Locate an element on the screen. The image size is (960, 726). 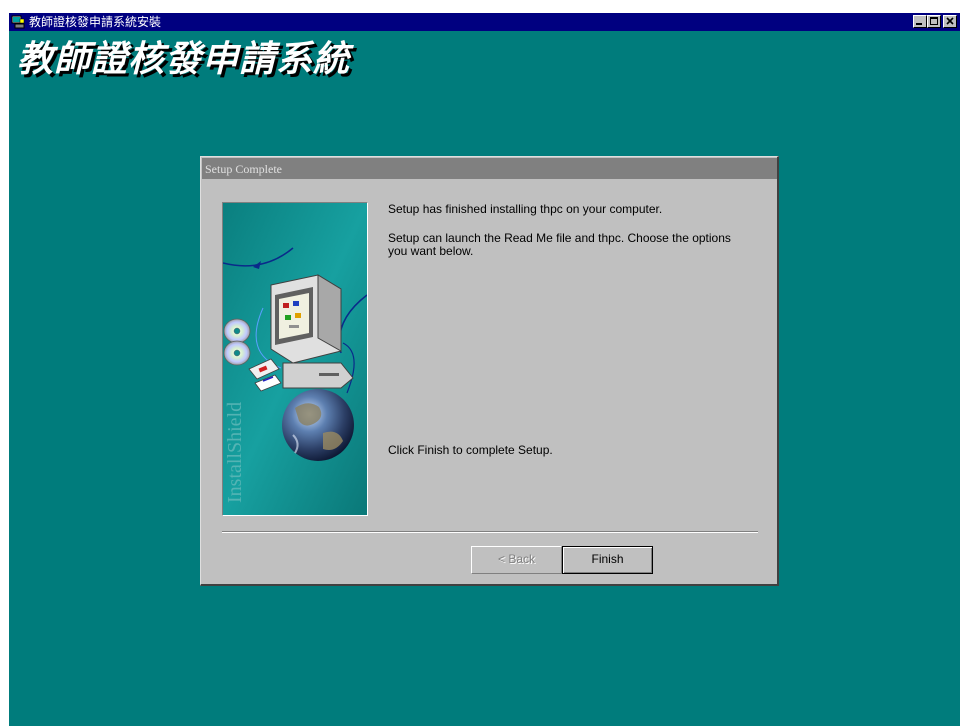
minimize-button is located at coordinates (920, 21).